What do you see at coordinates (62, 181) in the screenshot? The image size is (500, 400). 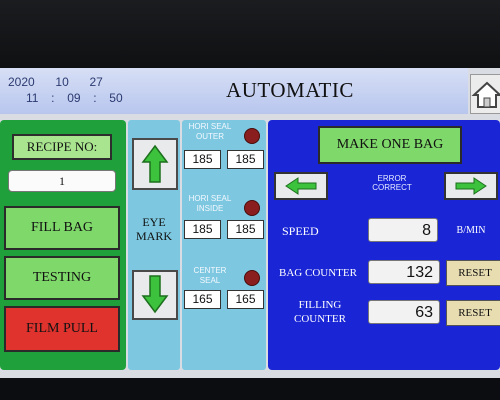 I see `recipe-value: 1` at bounding box center [62, 181].